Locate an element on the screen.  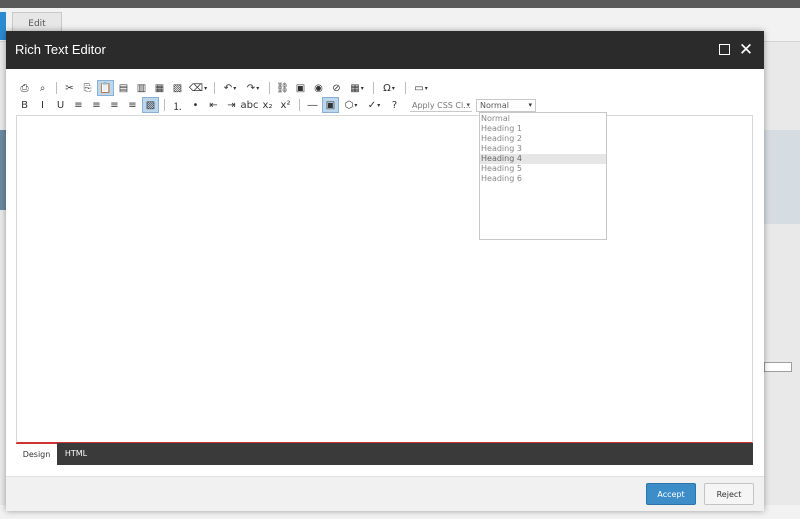
tab-html: HTML is located at coordinates (76, 454).